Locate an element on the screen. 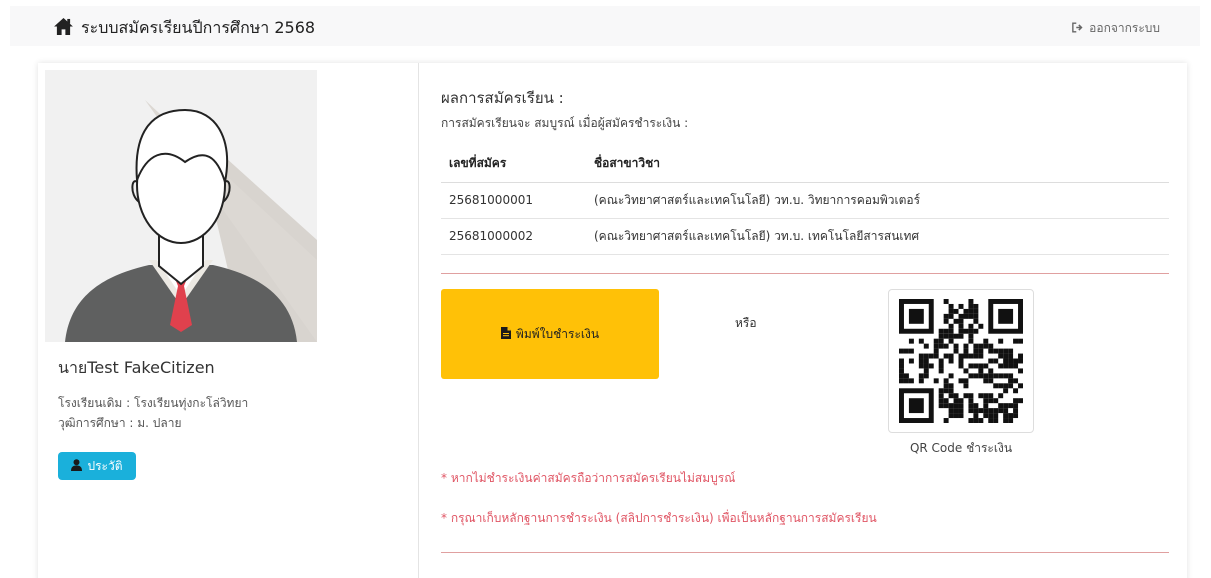  table-header-row: เลขที่สมัคร ชื่อสาขาวิชา is located at coordinates (805, 164).